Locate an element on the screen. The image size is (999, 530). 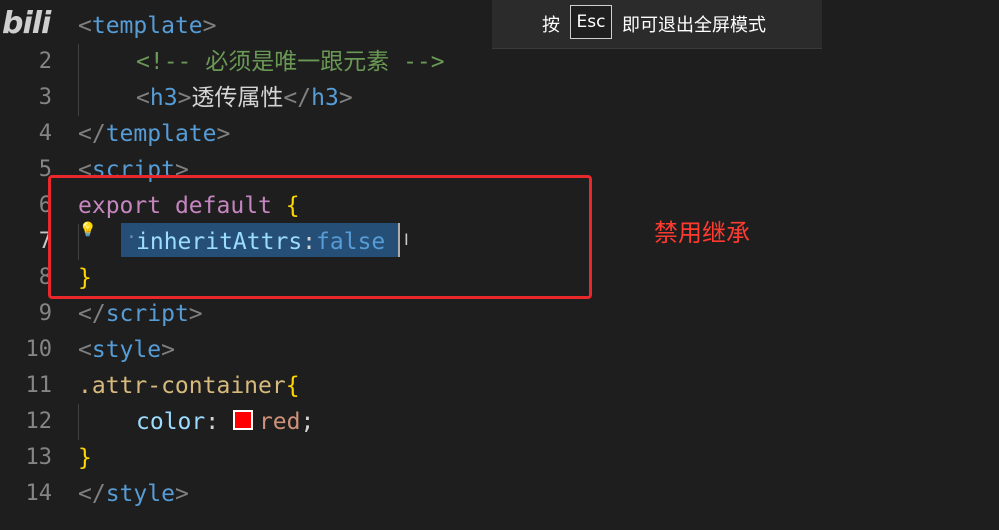
code-line-13: } is located at coordinates (85, 458).